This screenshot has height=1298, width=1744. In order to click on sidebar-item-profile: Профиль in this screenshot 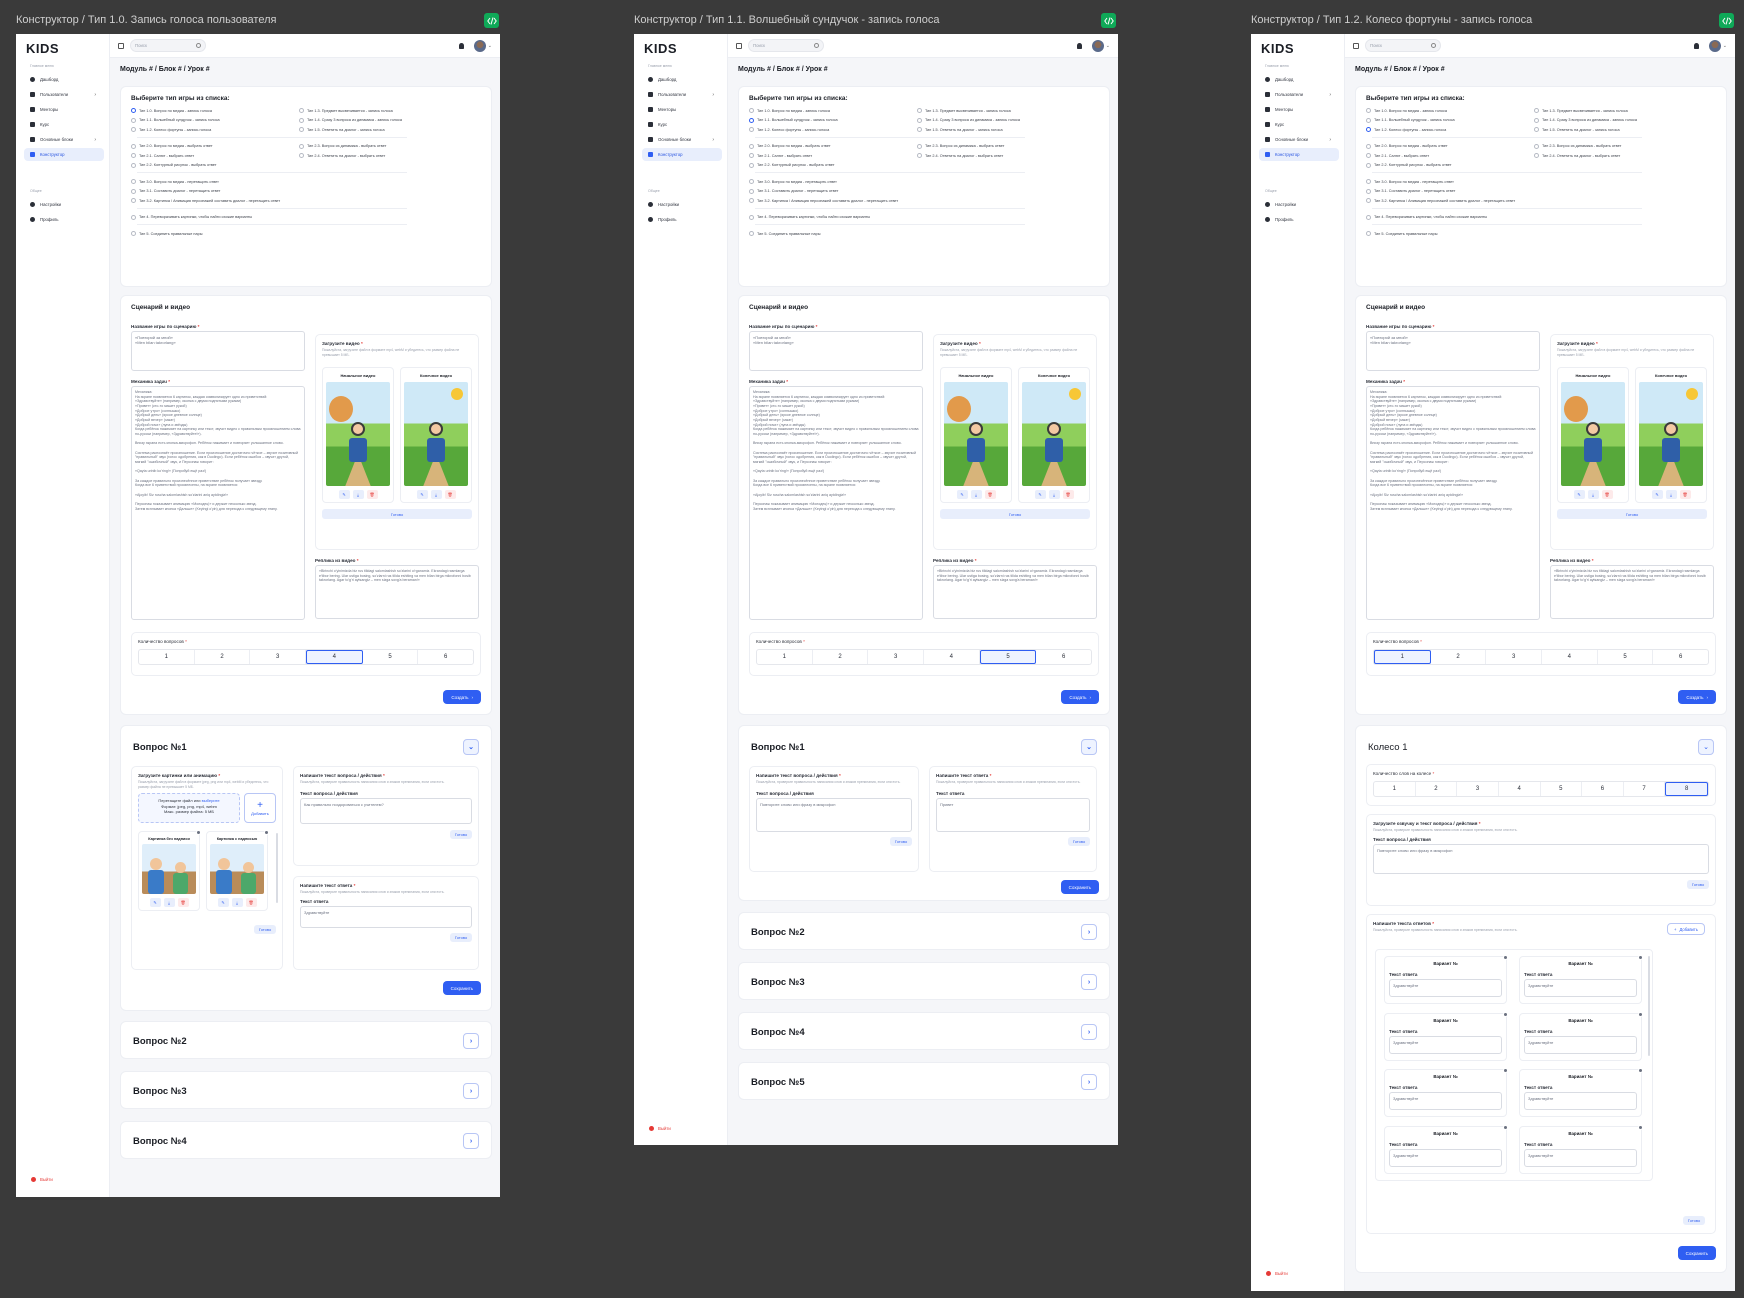, I will do `click(678, 219)`.